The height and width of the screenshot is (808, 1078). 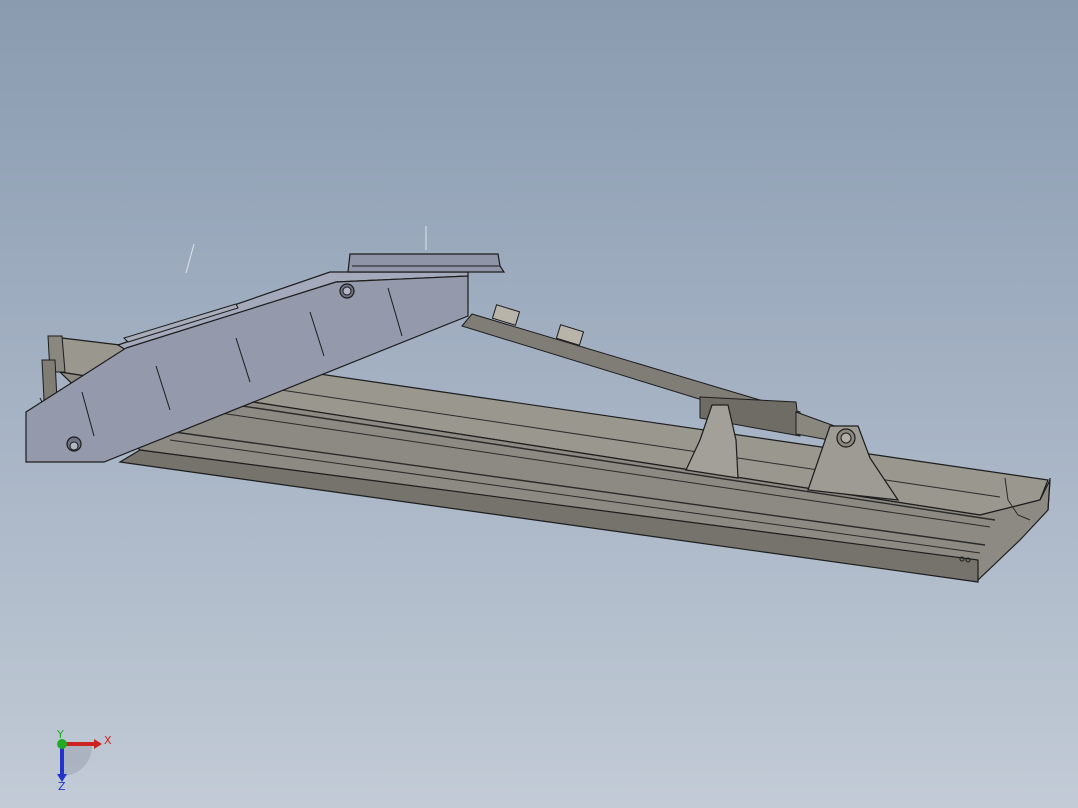 What do you see at coordinates (80, 760) in the screenshot?
I see `orientation-triad: X Y Z` at bounding box center [80, 760].